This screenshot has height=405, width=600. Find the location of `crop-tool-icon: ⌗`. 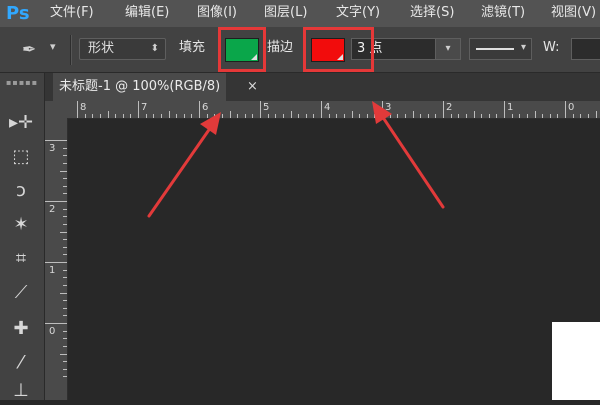

crop-tool-icon: ⌗ is located at coordinates (21, 259).